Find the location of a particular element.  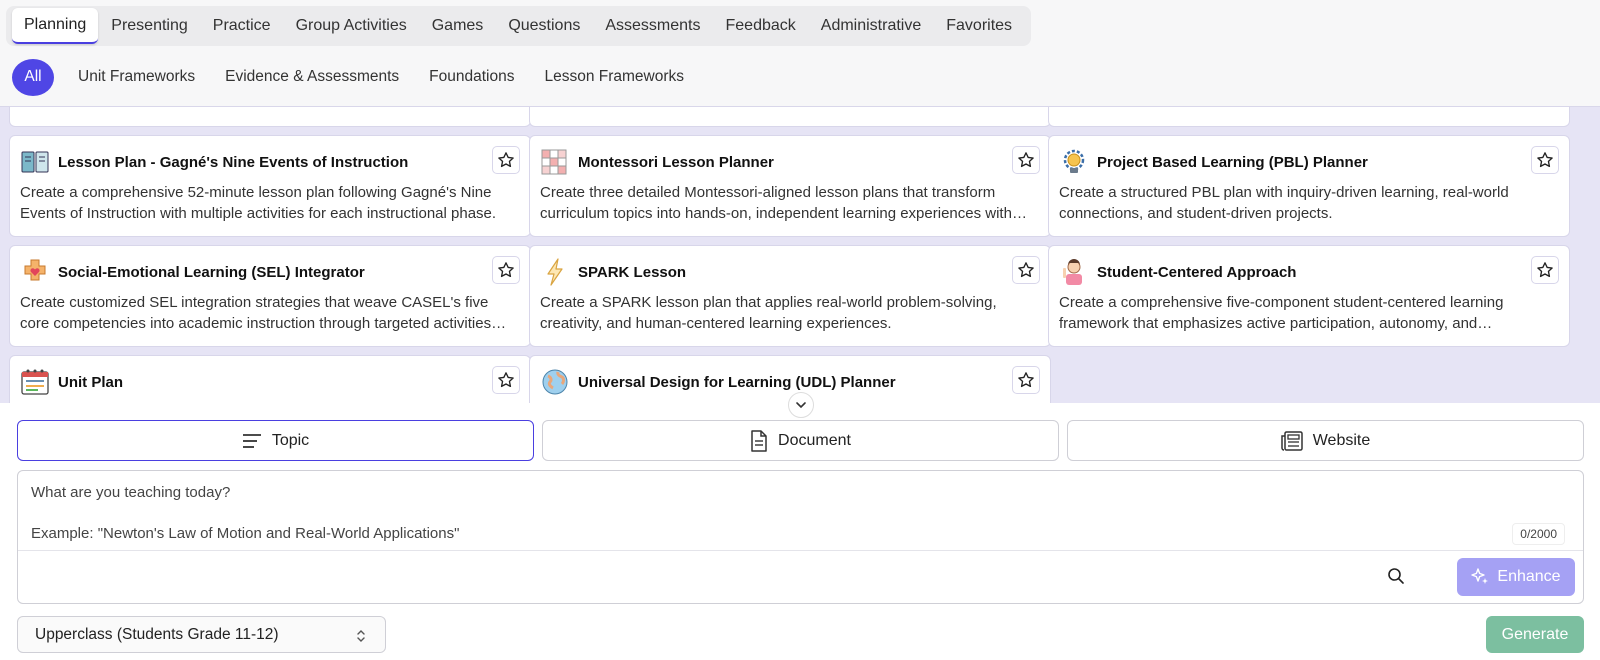

card-title: SPARK Lesson is located at coordinates (632, 272).